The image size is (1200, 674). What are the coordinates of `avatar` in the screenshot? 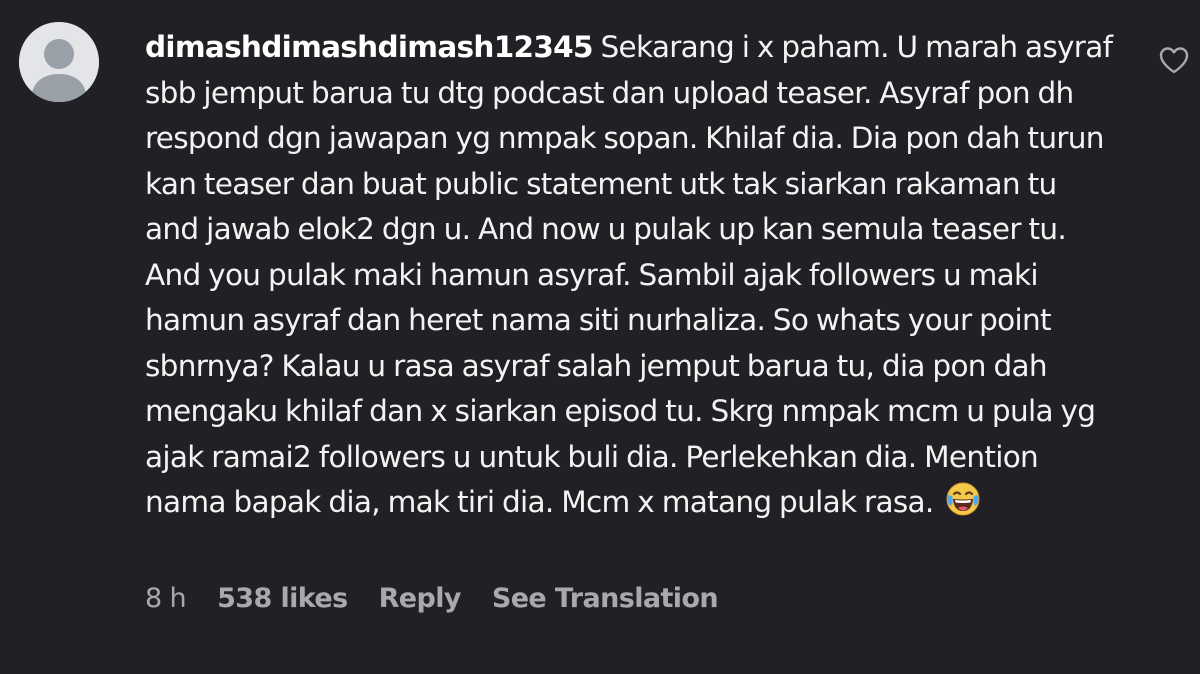 It's located at (59, 62).